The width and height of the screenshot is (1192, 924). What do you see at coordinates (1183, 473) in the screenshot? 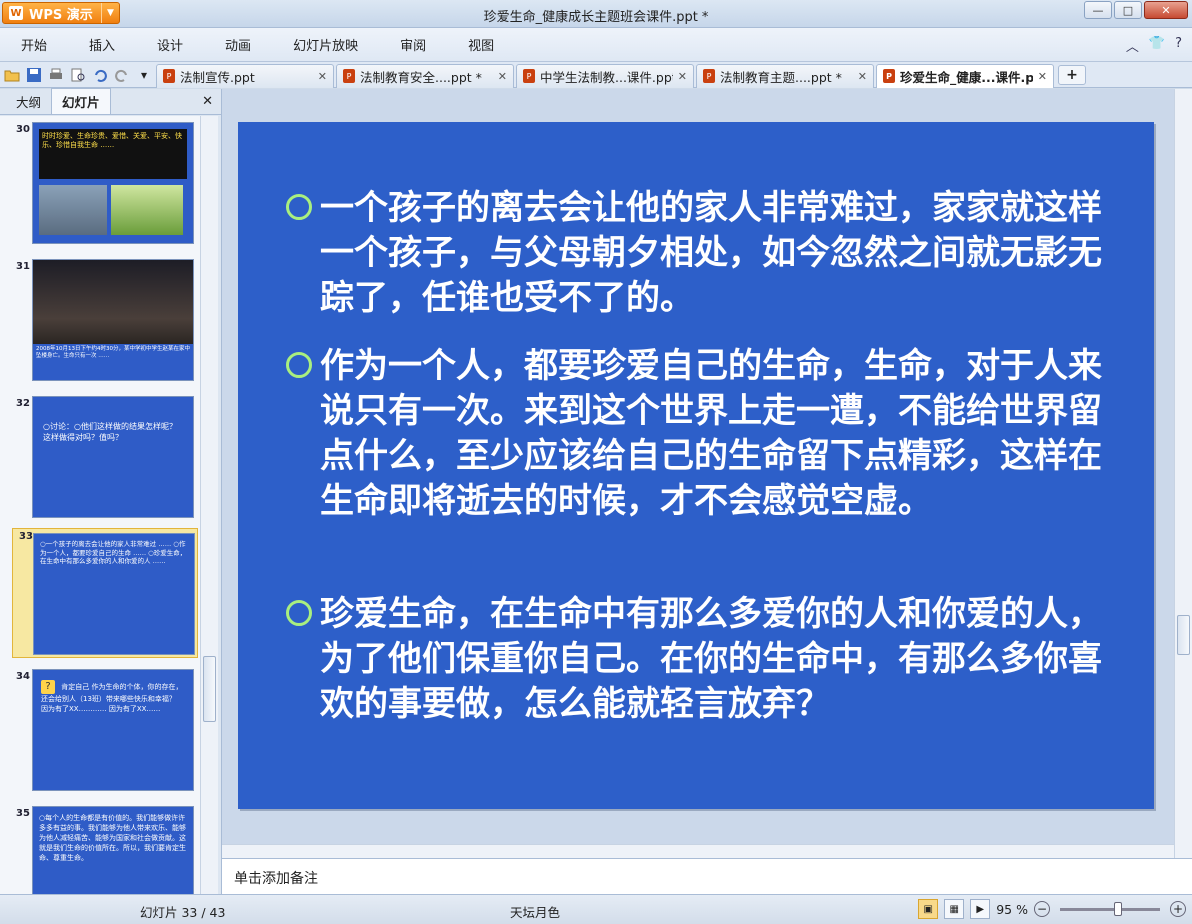
I see `vertical-scrollbar` at bounding box center [1183, 473].